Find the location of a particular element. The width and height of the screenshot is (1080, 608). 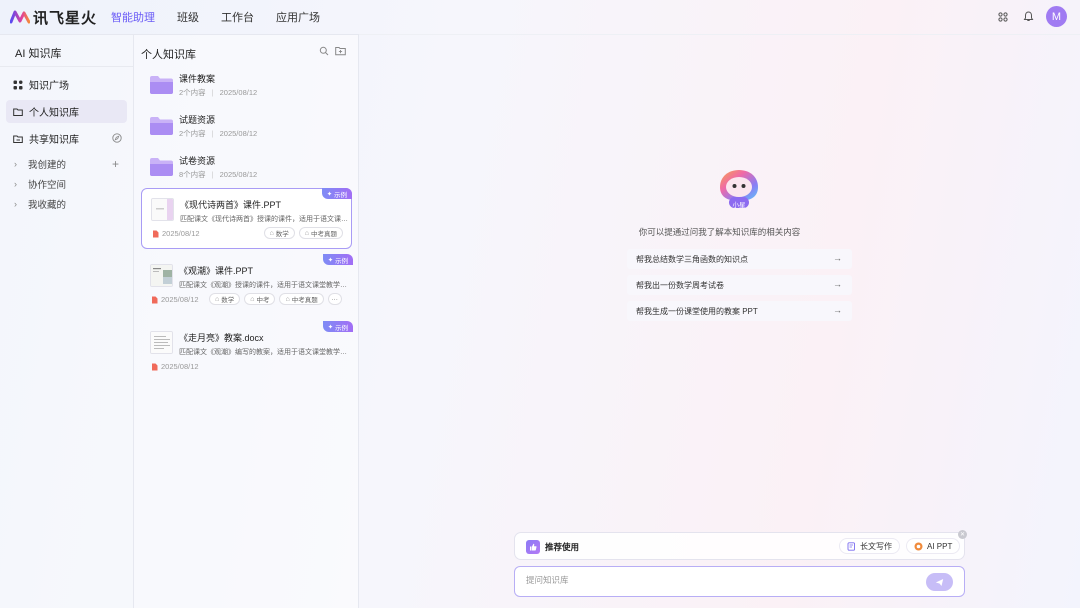

panel-title: 个人知识库 is located at coordinates (168, 55).